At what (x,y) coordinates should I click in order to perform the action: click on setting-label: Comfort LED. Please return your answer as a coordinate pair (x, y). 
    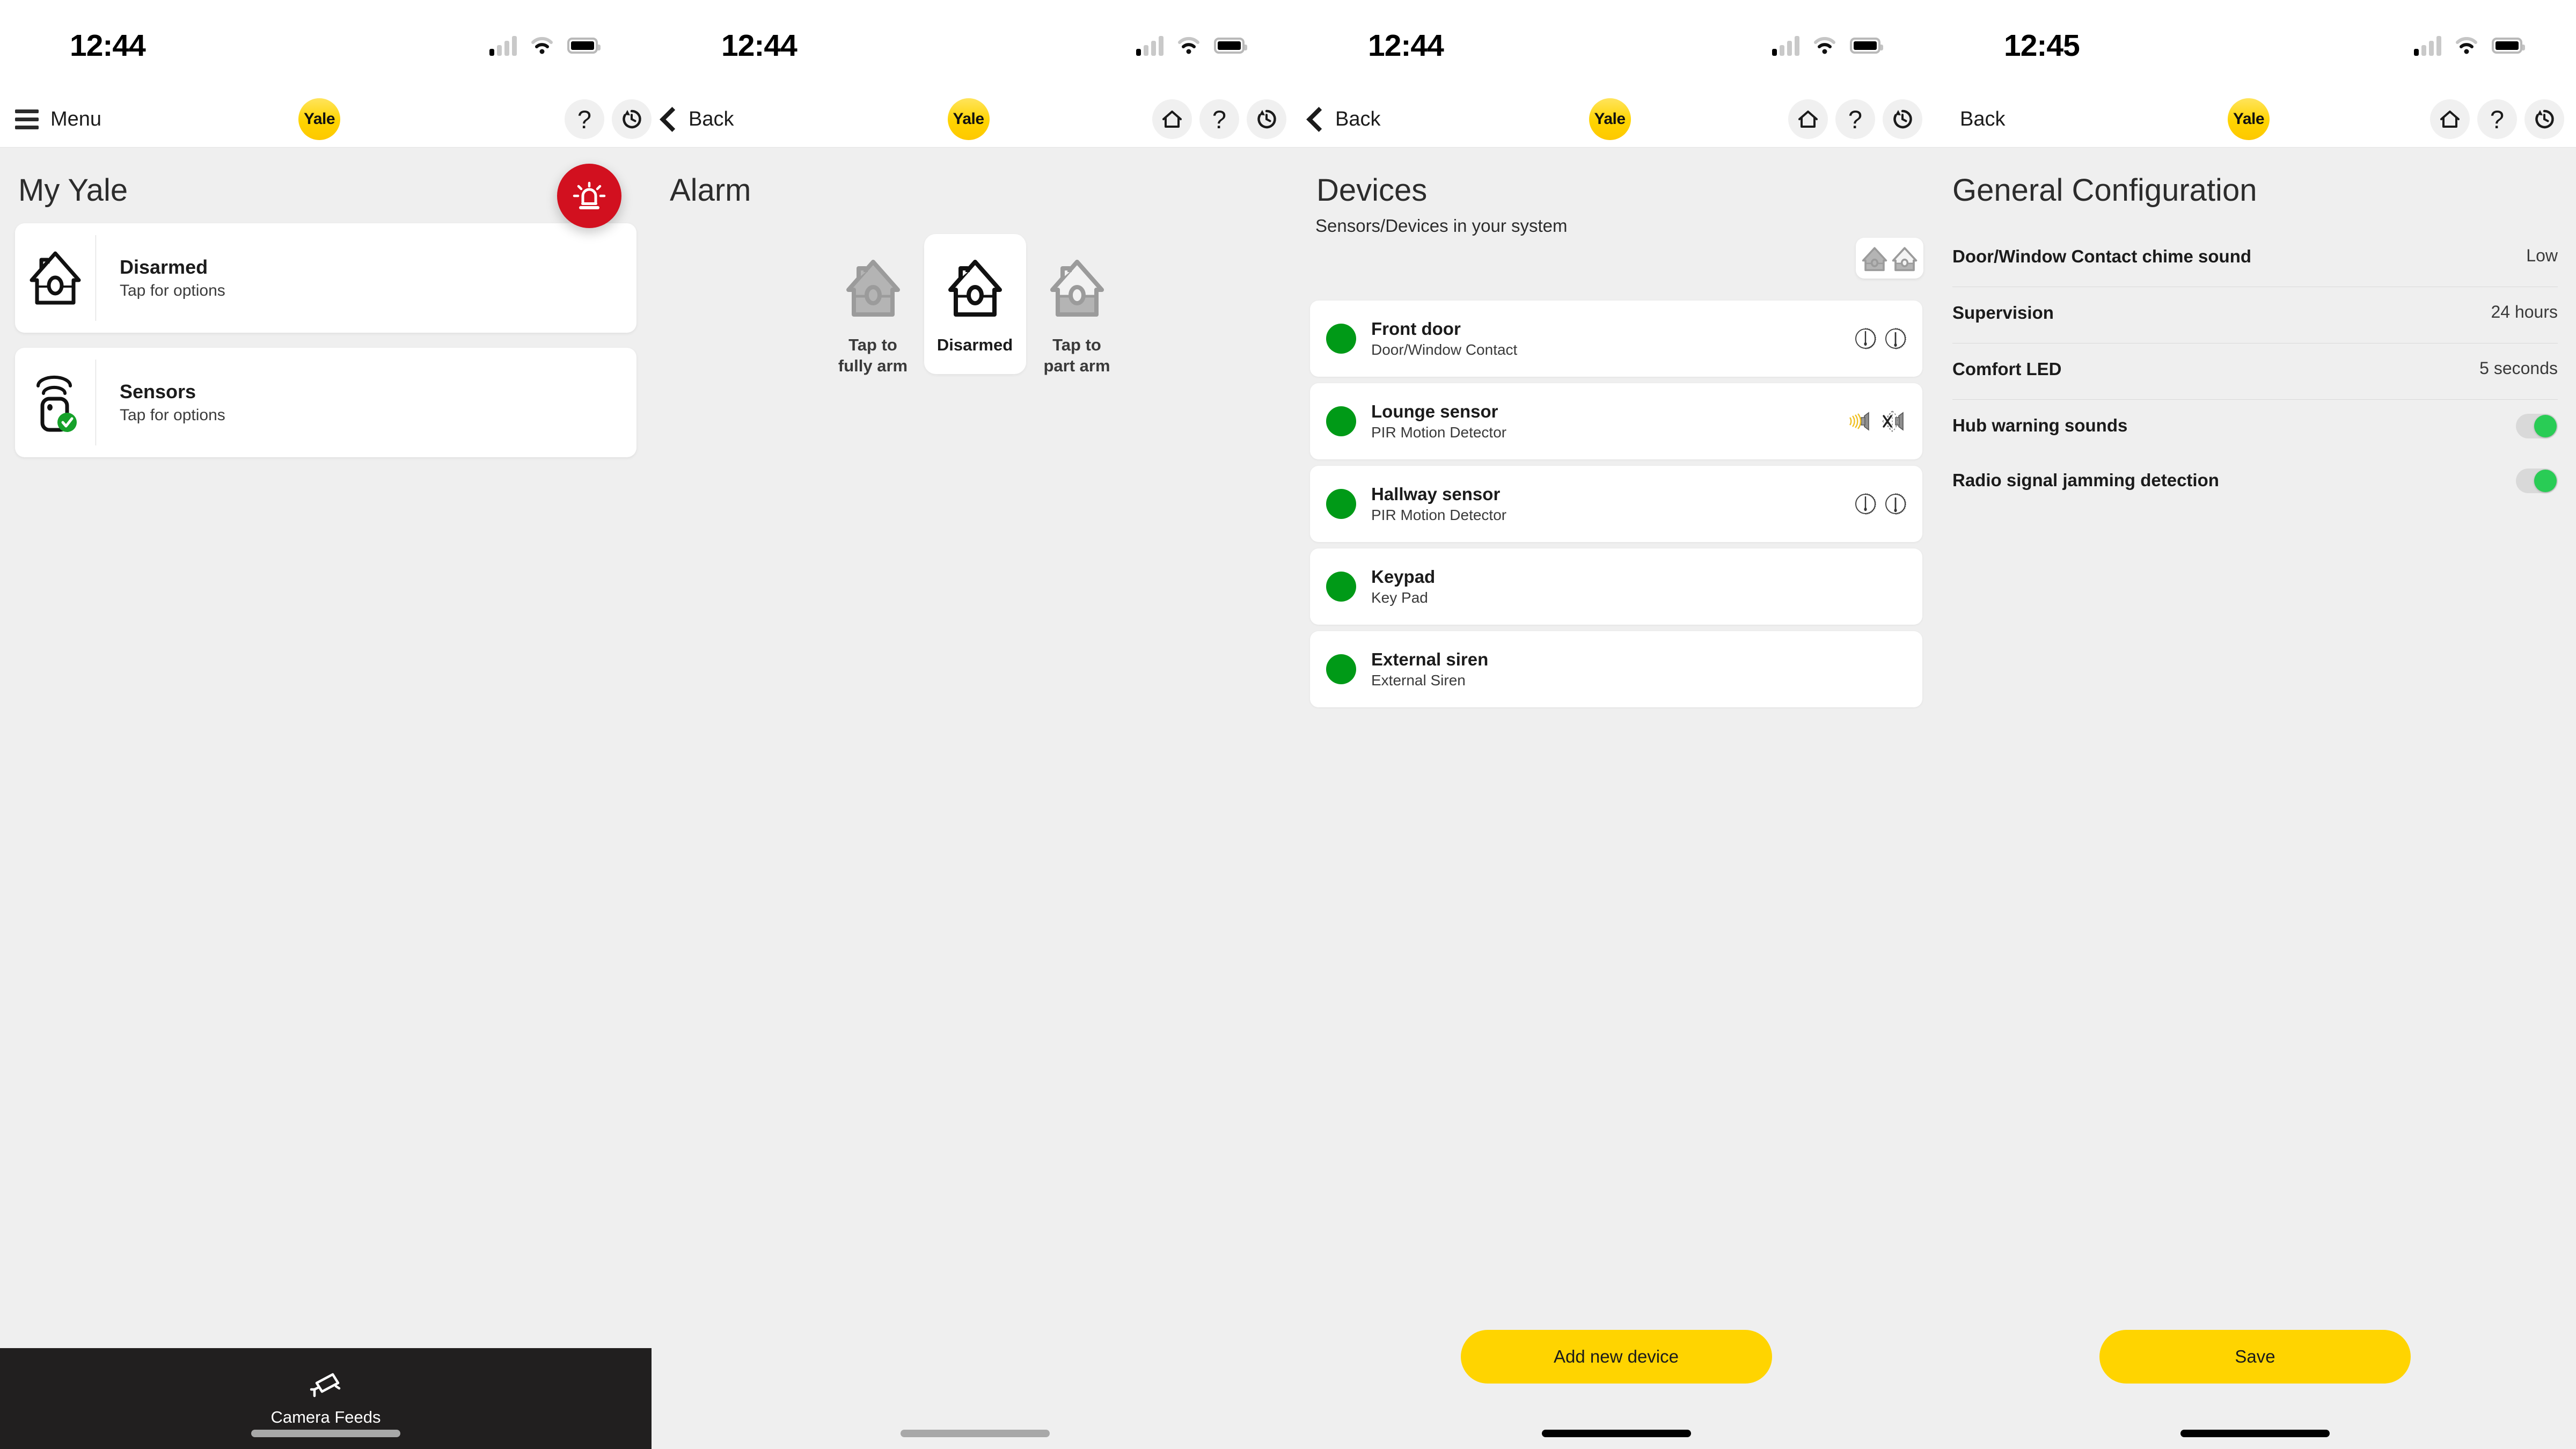
    Looking at the image, I should click on (2007, 369).